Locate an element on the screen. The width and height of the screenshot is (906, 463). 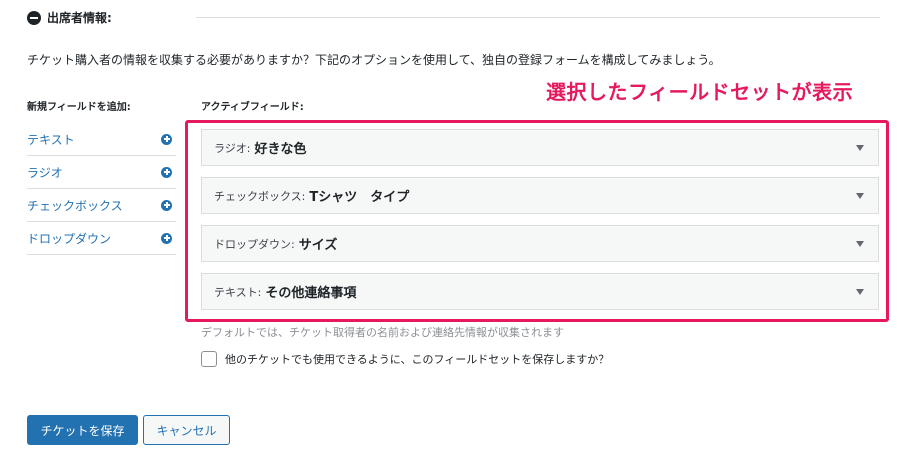
add-field-list: テキスト ラジオ チェックボックス ドロップダウン is located at coordinates (101, 189).